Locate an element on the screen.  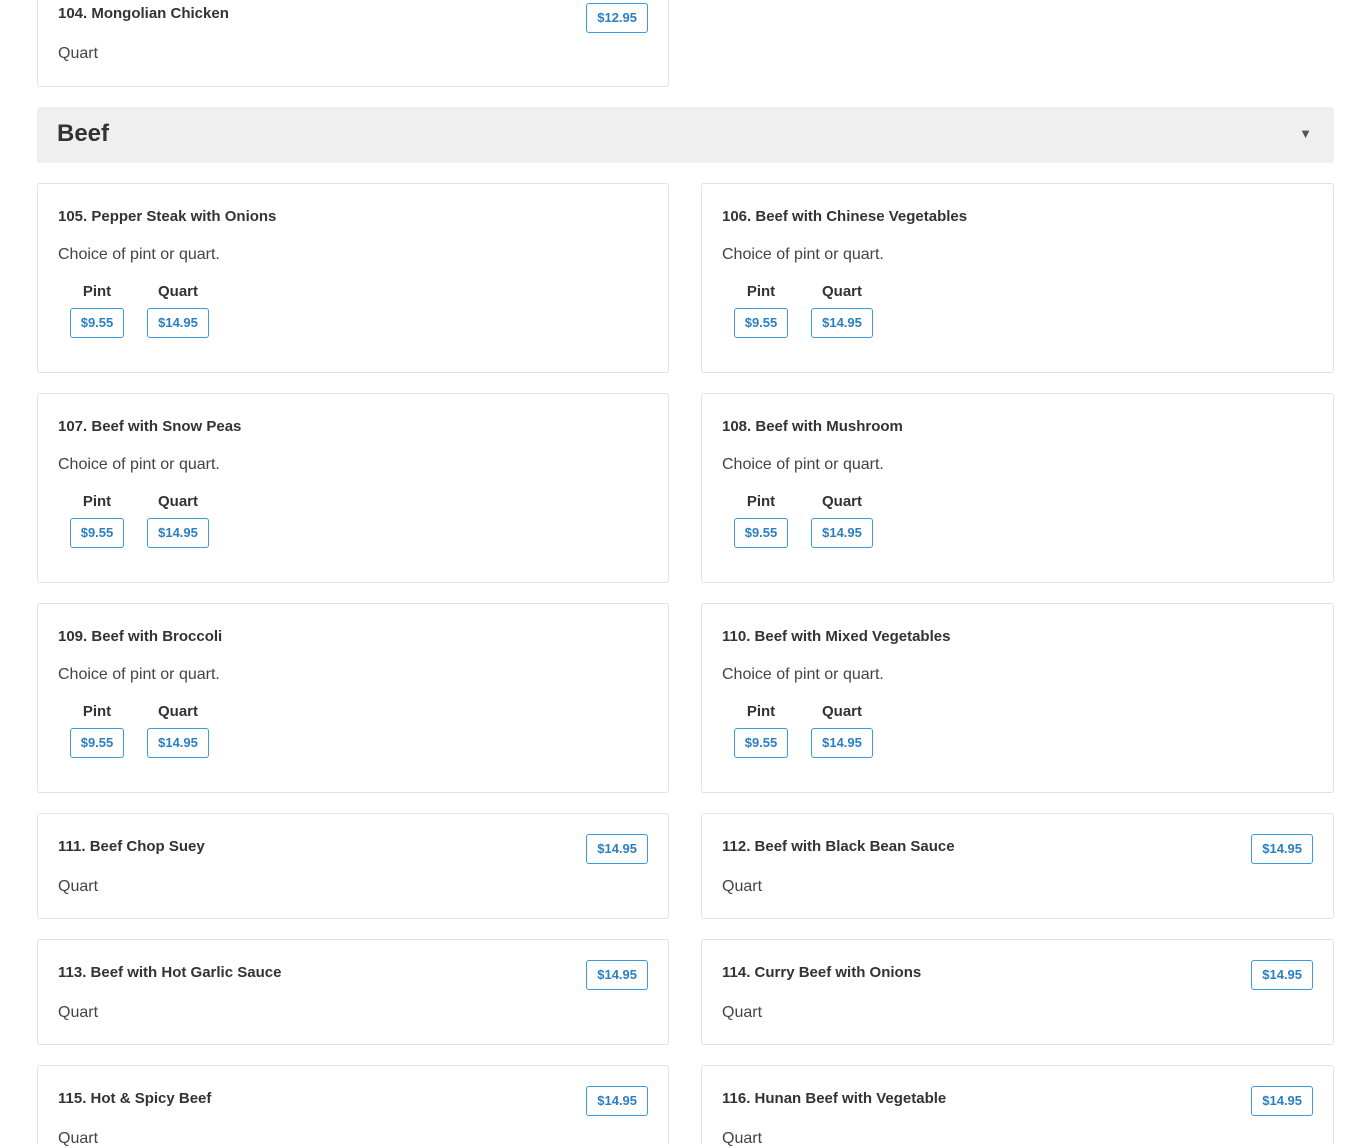
item-title: 110. Beef with Mixed Vegetables is located at coordinates (836, 636).